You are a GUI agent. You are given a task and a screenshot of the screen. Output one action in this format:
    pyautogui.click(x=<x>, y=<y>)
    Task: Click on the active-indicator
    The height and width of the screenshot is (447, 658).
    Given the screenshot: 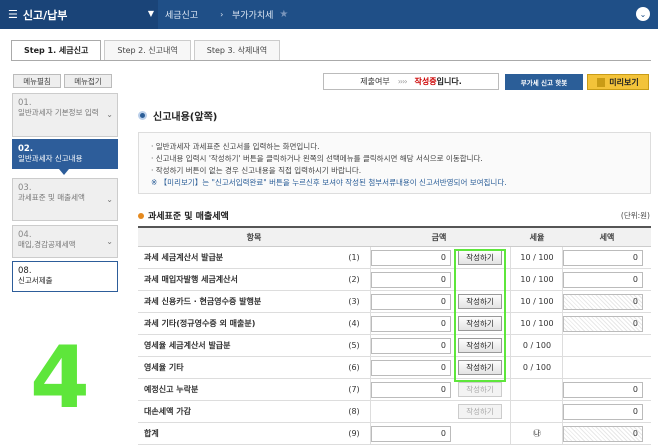 What is the action you would take?
    pyautogui.click(x=64, y=172)
    